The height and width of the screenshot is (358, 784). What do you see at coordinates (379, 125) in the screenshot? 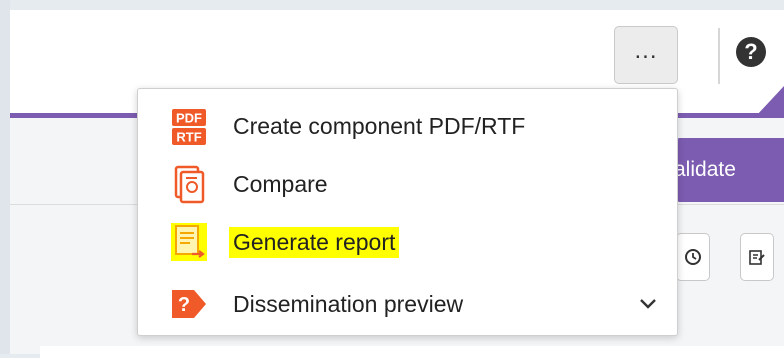
I see `menu-item-label: Create component PDF/RTF` at bounding box center [379, 125].